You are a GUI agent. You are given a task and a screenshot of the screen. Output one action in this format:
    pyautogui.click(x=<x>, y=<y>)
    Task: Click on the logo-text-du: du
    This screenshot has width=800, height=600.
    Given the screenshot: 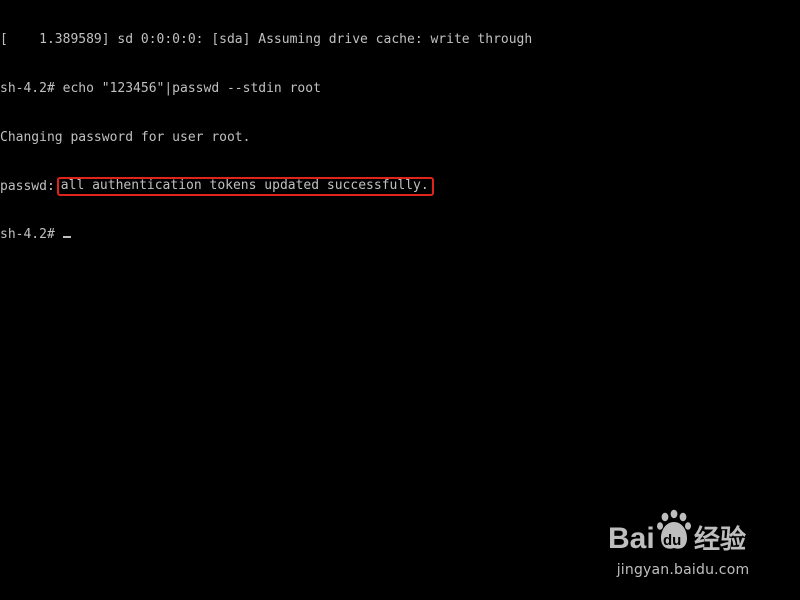 What is the action you would take?
    pyautogui.click(x=672, y=540)
    